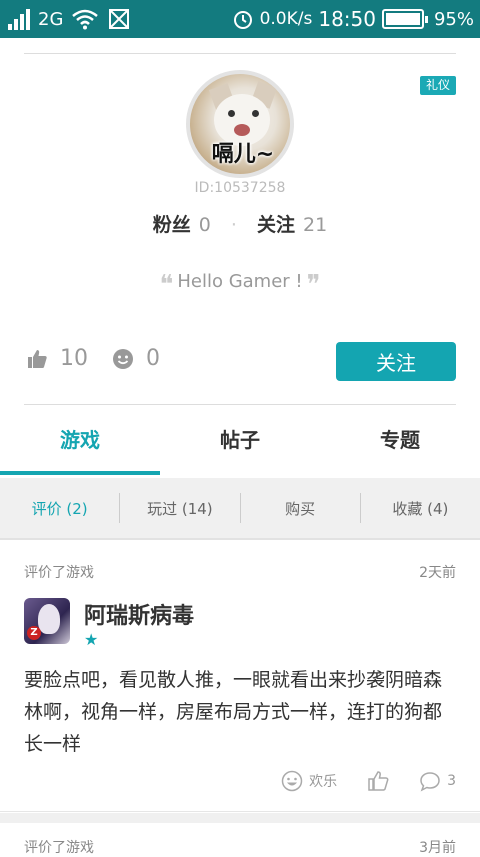 Image resolution: width=480 pixels, height=857 pixels. What do you see at coordinates (85, 19) in the screenshot?
I see `wifi-icon` at bounding box center [85, 19].